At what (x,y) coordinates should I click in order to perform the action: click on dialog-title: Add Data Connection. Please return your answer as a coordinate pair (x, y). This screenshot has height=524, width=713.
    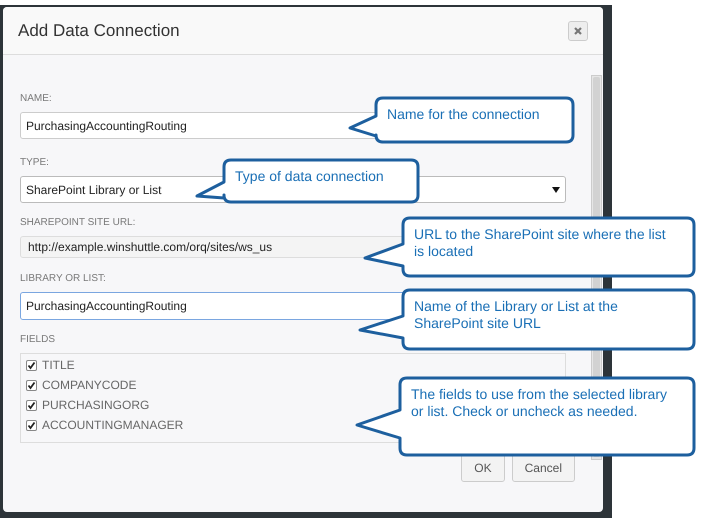
    Looking at the image, I should click on (99, 31).